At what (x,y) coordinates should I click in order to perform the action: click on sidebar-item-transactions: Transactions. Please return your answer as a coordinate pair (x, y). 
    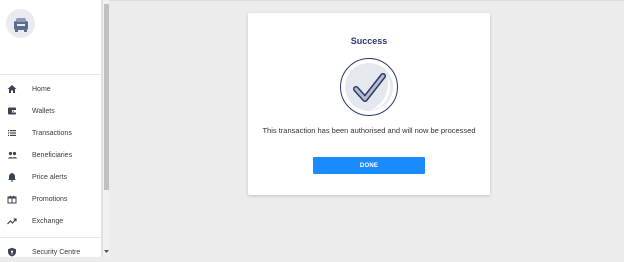
    Looking at the image, I should click on (51, 133).